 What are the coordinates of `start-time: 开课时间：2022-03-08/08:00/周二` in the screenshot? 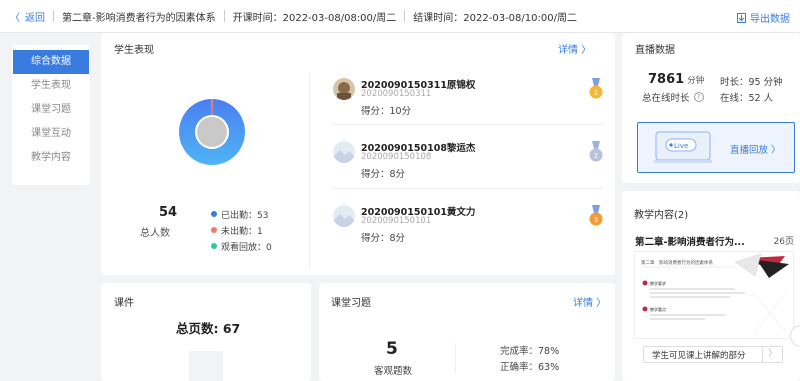 It's located at (314, 18).